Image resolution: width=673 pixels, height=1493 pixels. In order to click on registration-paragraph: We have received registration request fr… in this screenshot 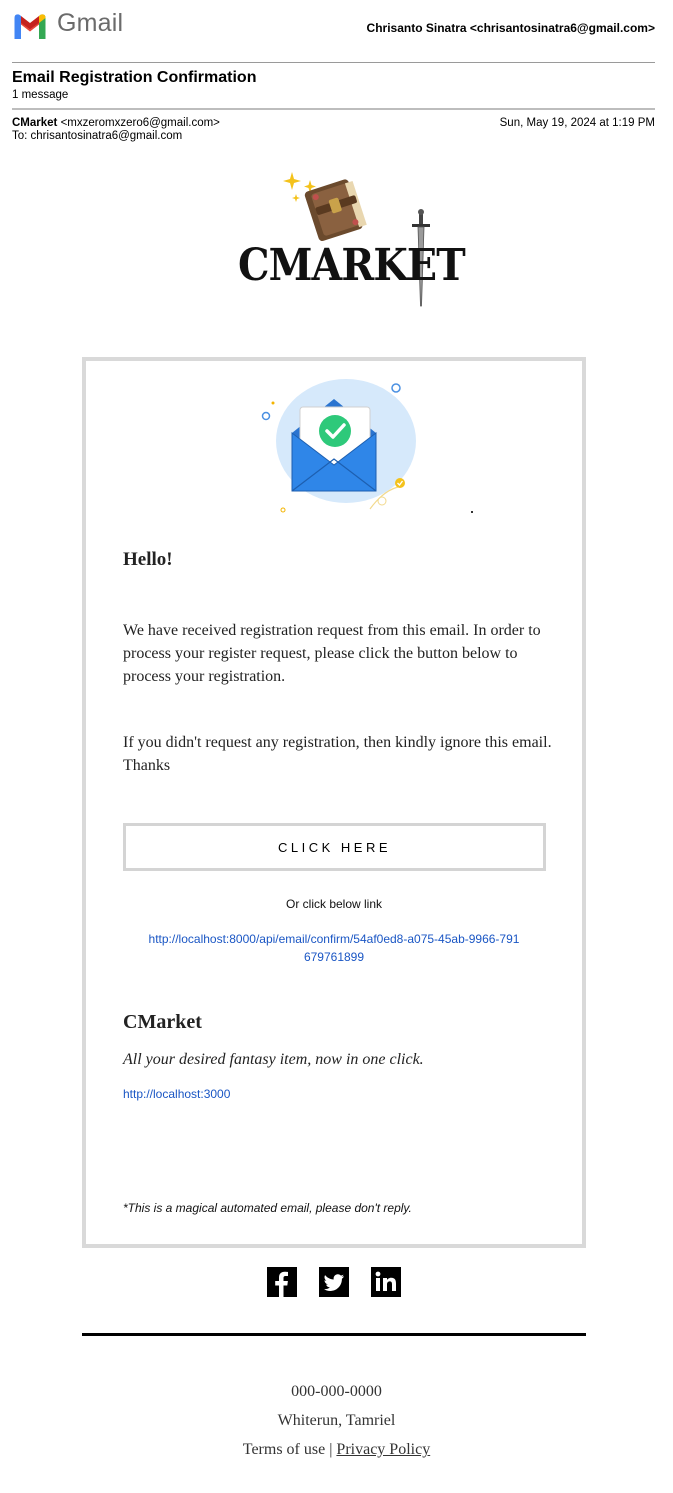, I will do `click(332, 653)`.